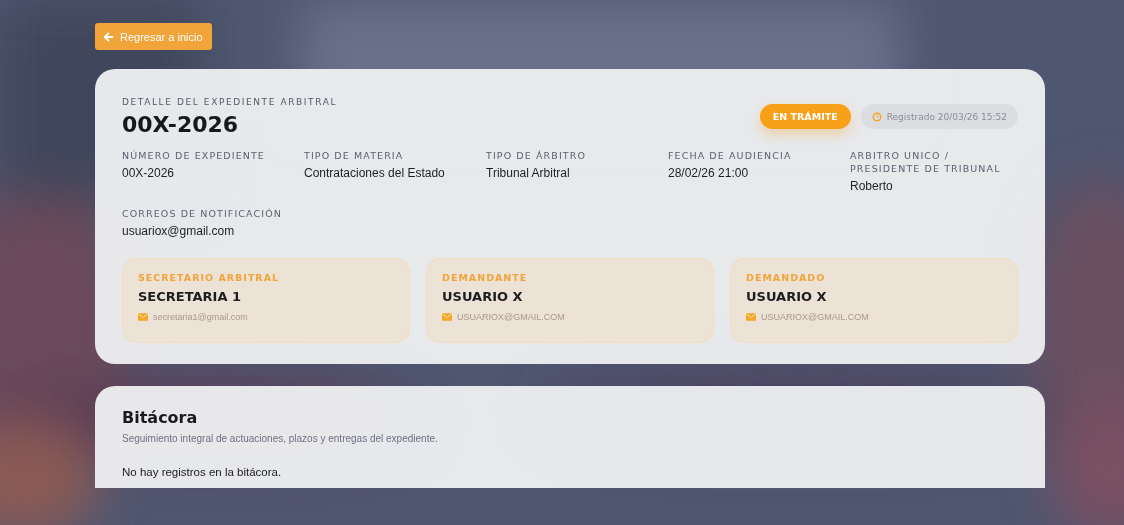 Image resolution: width=1124 pixels, height=525 pixels. What do you see at coordinates (160, 417) in the screenshot?
I see `log-title: Bitácora` at bounding box center [160, 417].